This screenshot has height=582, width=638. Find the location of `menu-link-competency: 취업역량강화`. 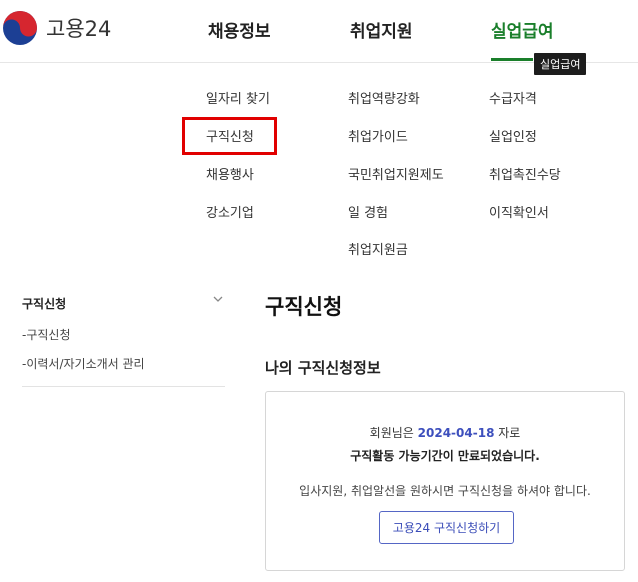

menu-link-competency: 취업역량강화 is located at coordinates (384, 97).